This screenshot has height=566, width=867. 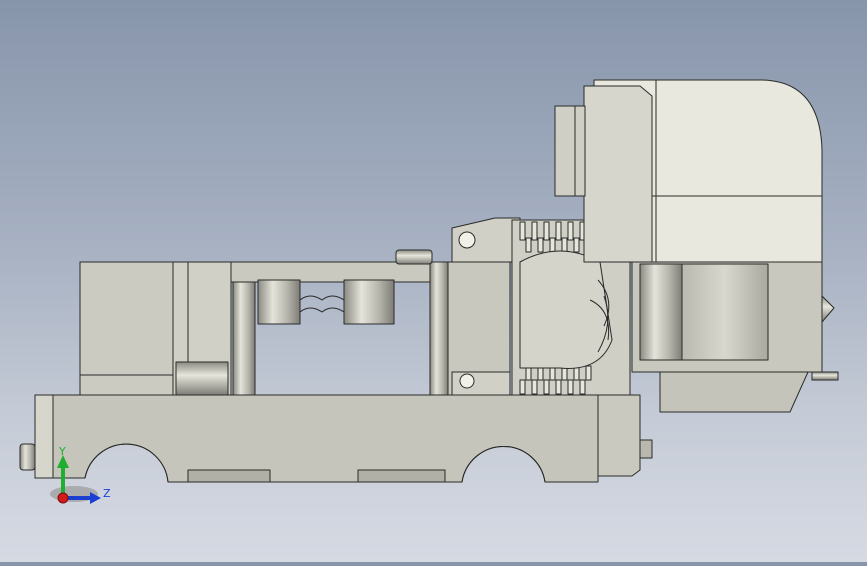 What do you see at coordinates (825, 376) in the screenshot?
I see `filament-pin` at bounding box center [825, 376].